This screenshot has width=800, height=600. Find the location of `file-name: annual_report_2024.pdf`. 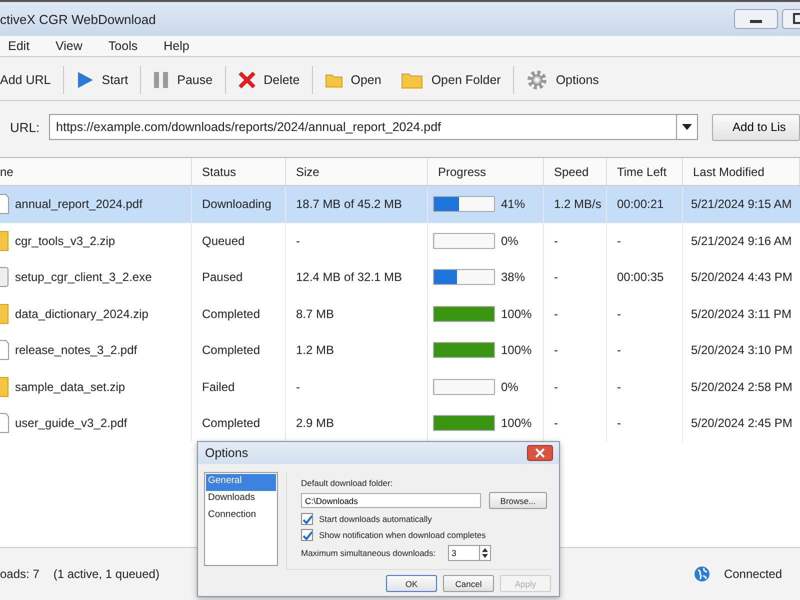

file-name: annual_report_2024.pdf is located at coordinates (78, 204).